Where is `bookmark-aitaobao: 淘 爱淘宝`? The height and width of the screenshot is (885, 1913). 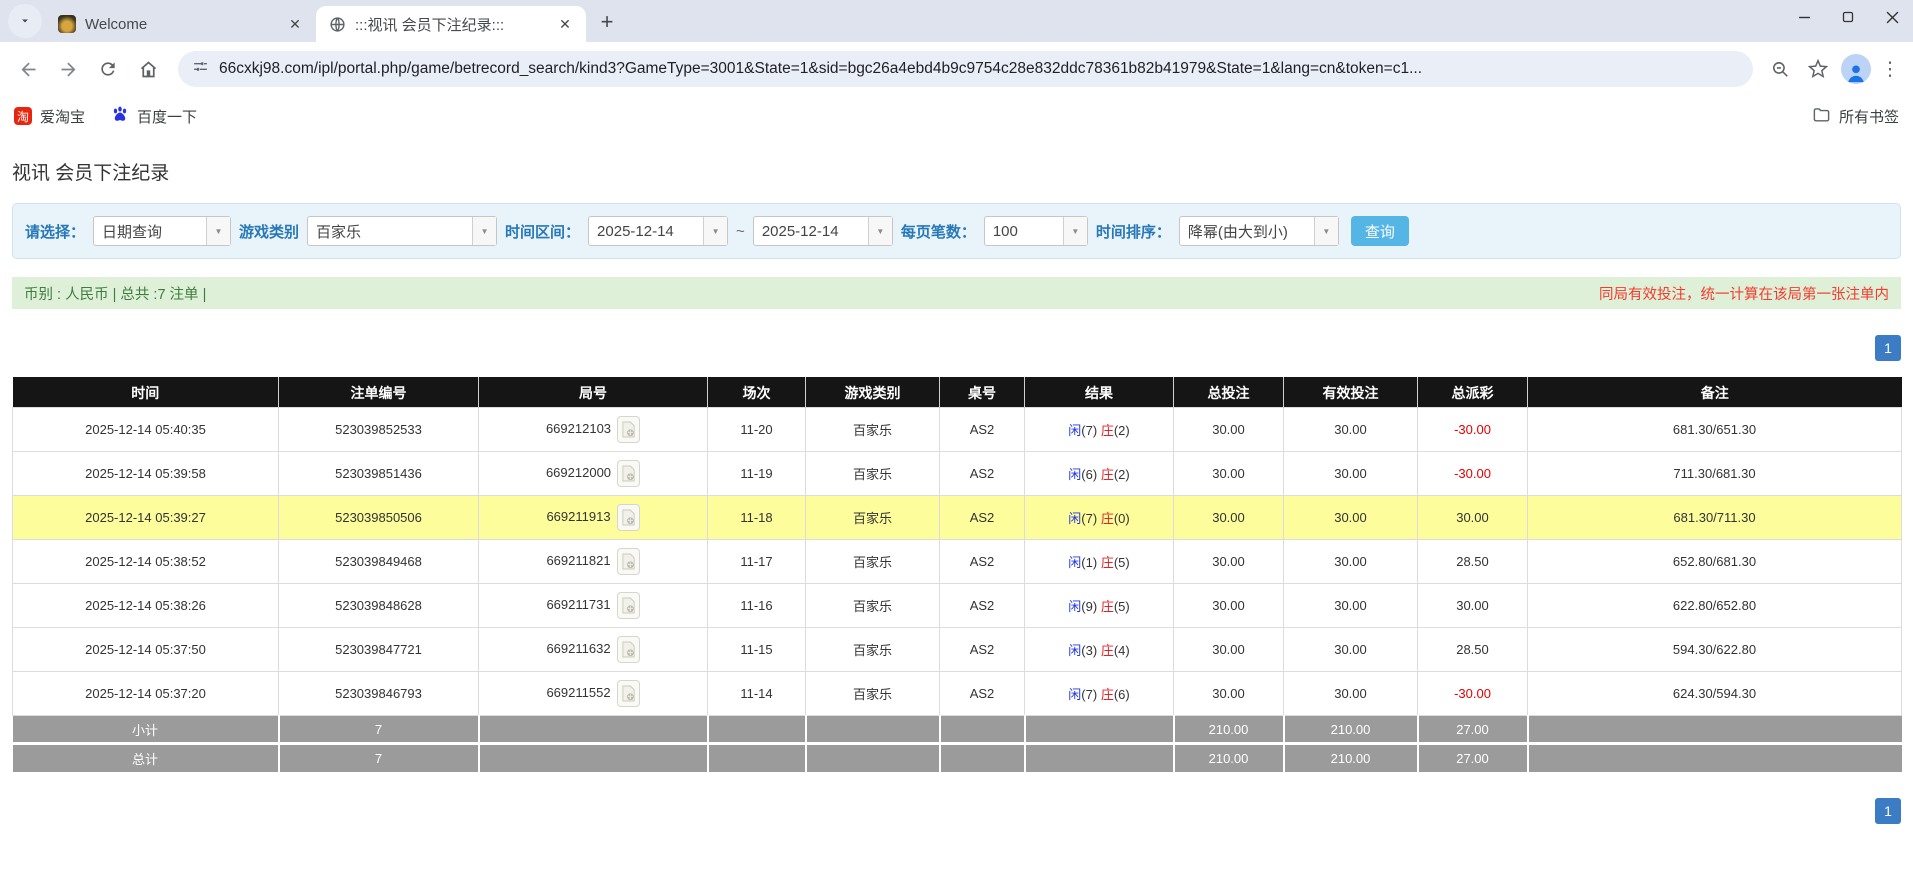 bookmark-aitaobao: 淘 爱淘宝 is located at coordinates (49, 116).